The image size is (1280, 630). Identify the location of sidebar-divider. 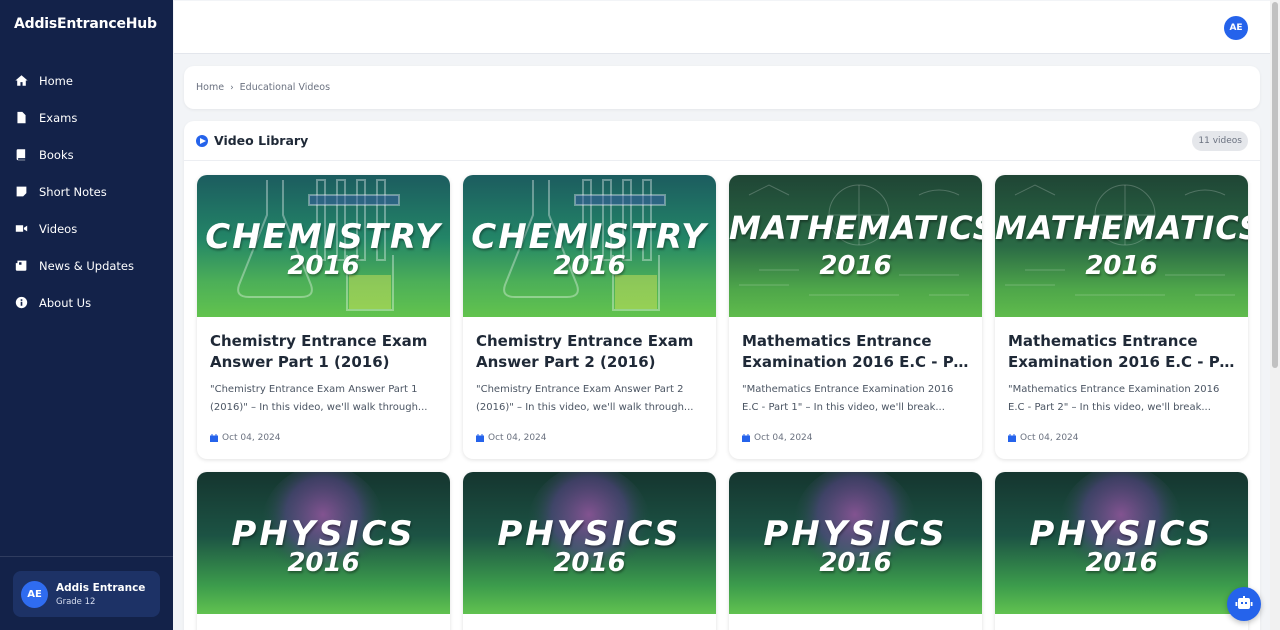
(86, 556).